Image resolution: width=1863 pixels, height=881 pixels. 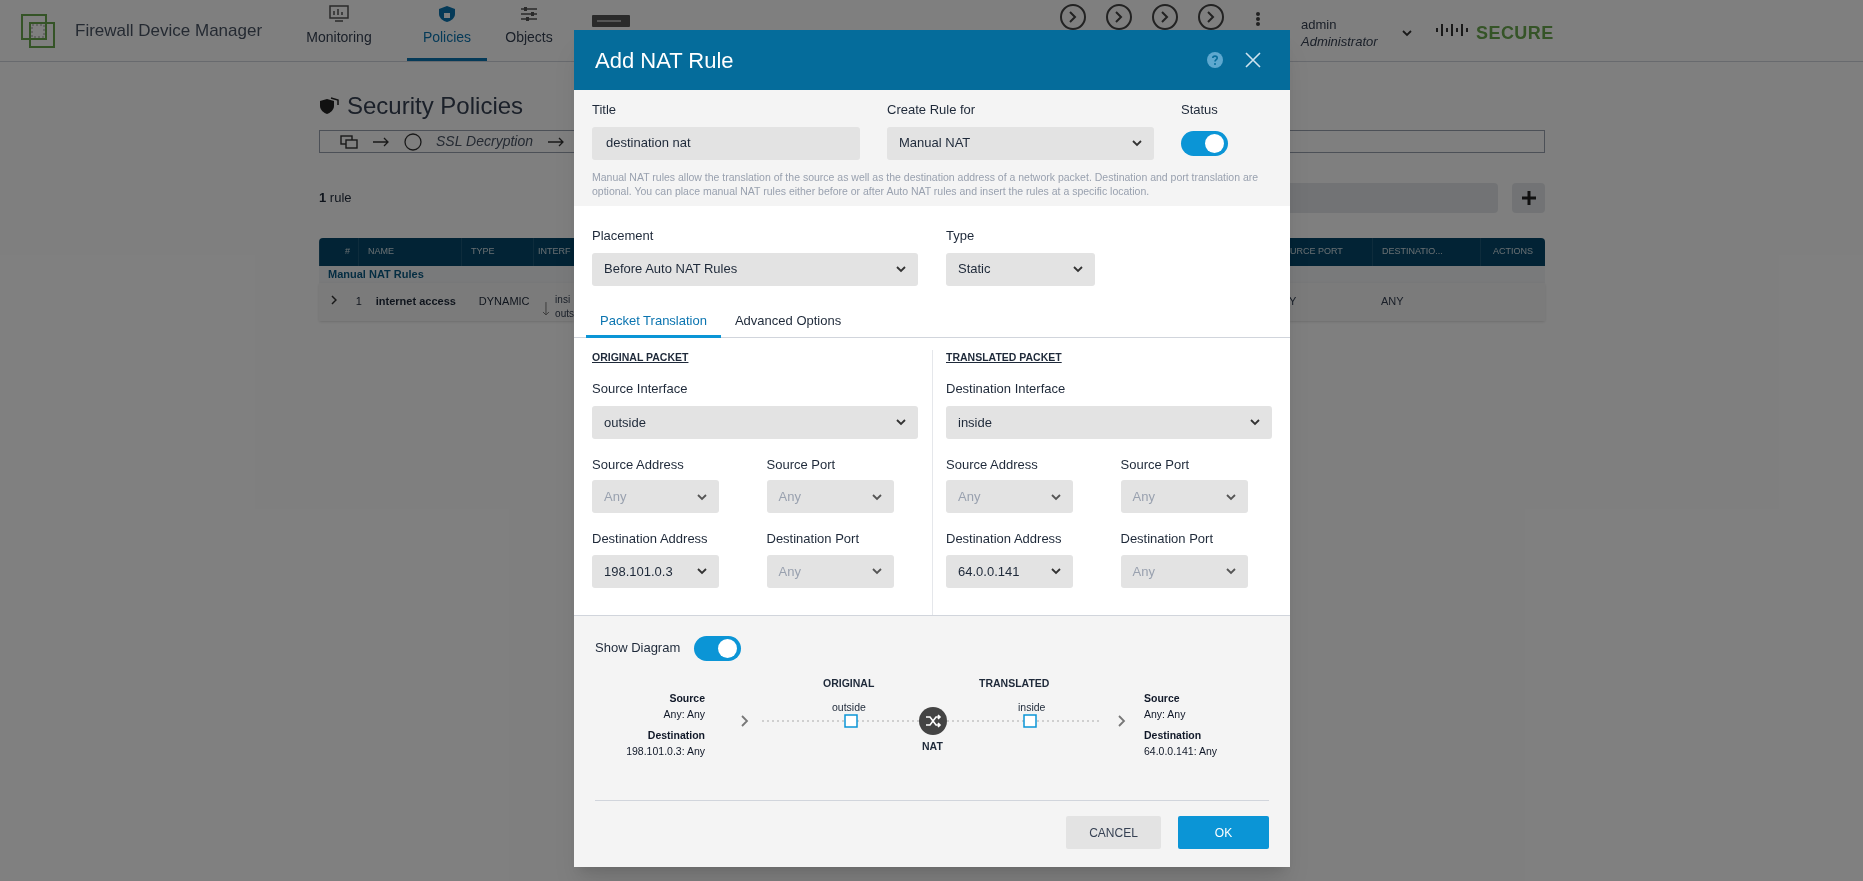 What do you see at coordinates (665, 751) in the screenshot?
I see `endpoint-value: 198.101.0.3: Any` at bounding box center [665, 751].